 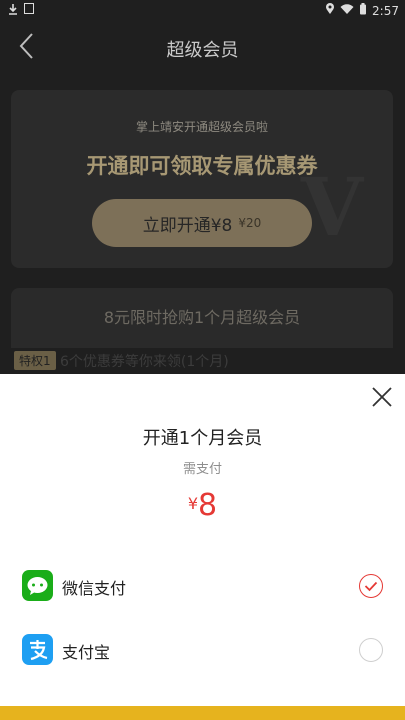 What do you see at coordinates (347, 10) in the screenshot?
I see `wifi-icon` at bounding box center [347, 10].